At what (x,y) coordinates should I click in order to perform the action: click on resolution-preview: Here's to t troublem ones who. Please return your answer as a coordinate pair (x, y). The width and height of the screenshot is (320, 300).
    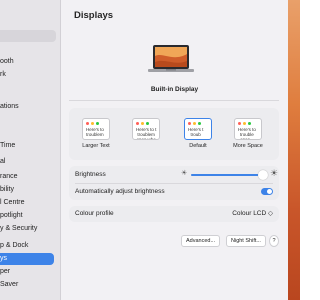
    Looking at the image, I should click on (146, 129).